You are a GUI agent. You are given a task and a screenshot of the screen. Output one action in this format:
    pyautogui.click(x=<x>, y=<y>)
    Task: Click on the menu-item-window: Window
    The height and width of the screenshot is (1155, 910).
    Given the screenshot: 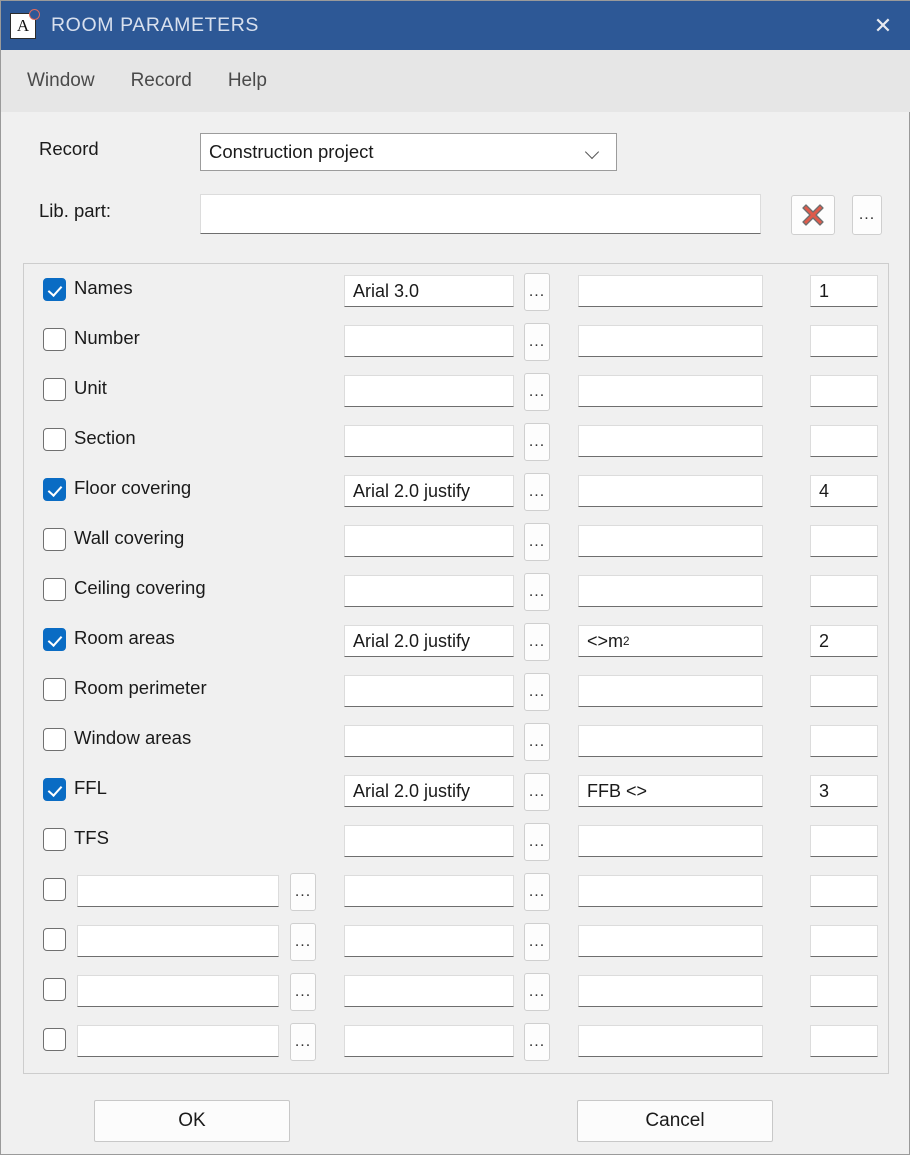 What is the action you would take?
    pyautogui.click(x=61, y=81)
    